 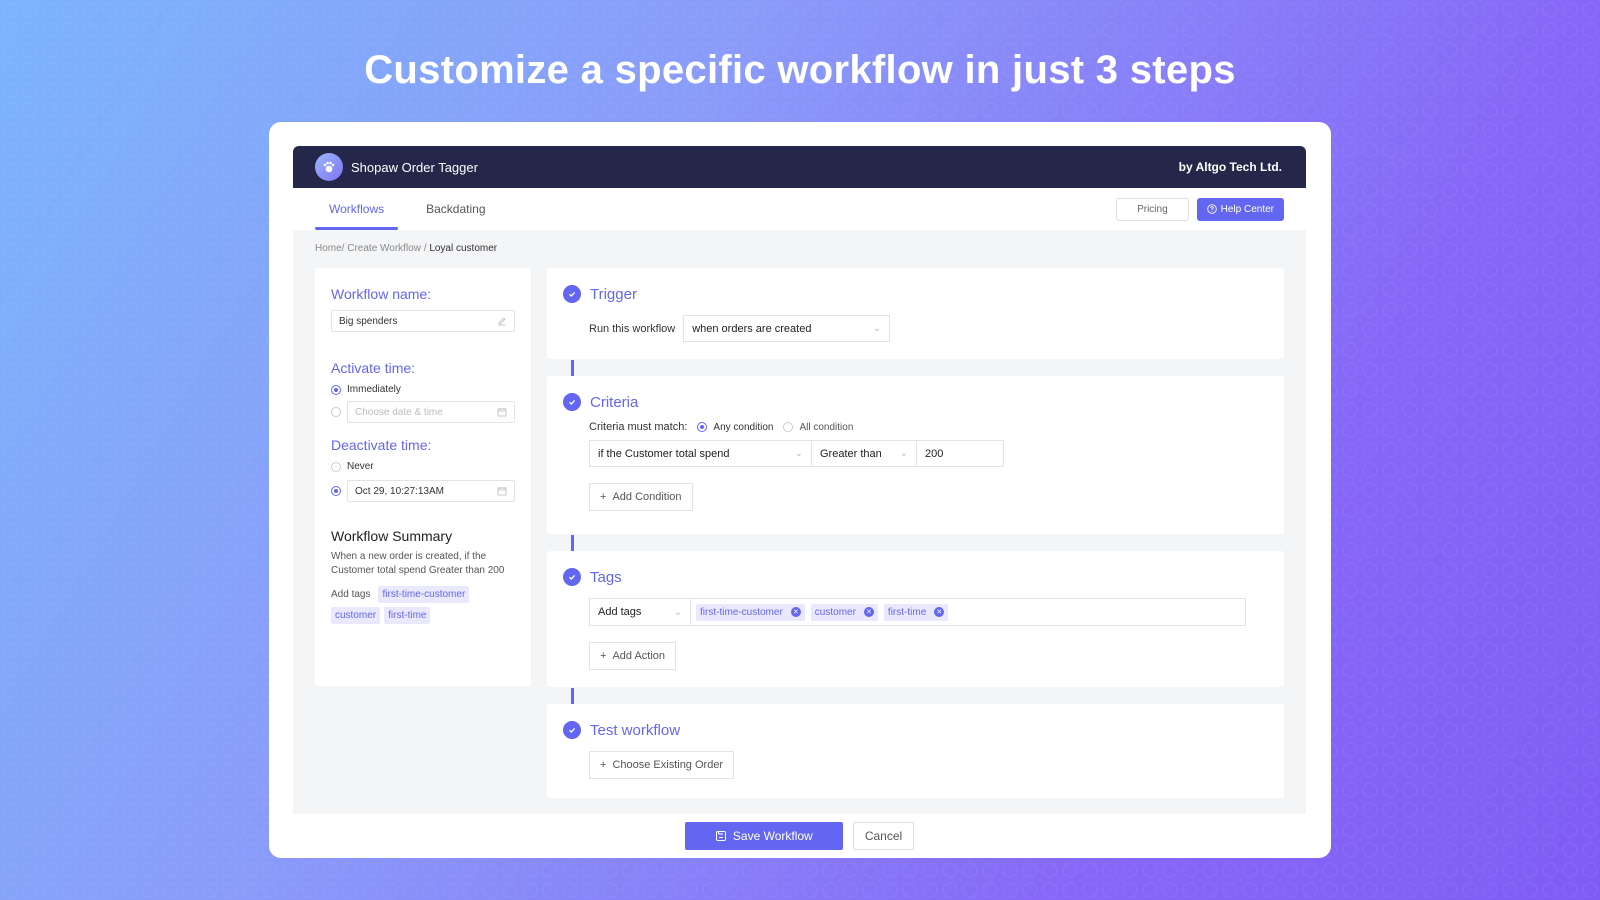 I want to click on step-connector, so click(x=572, y=542).